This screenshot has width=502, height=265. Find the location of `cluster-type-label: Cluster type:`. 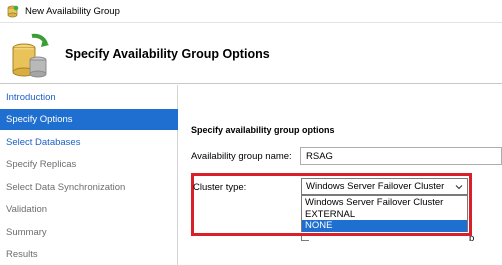

cluster-type-label: Cluster type: is located at coordinates (220, 187).